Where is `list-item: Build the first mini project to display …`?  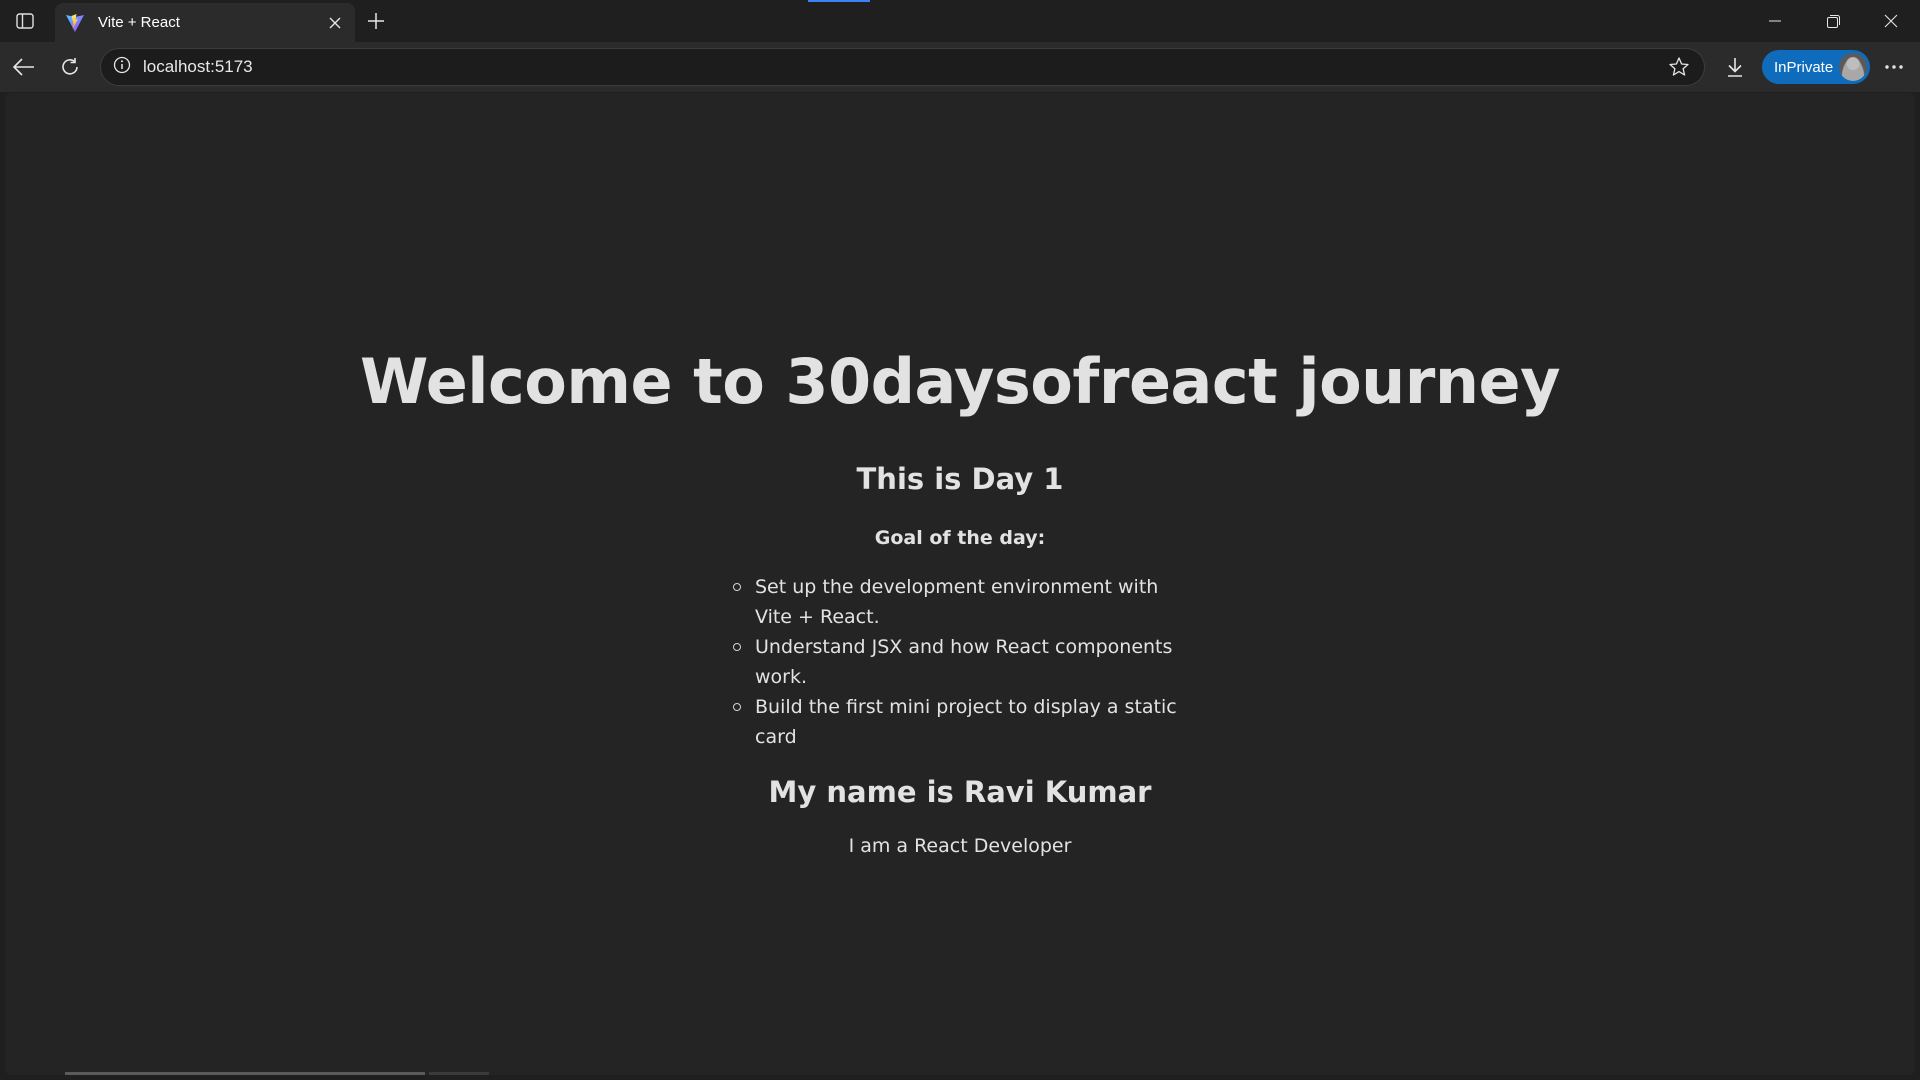
list-item: Build the first mini project to display … is located at coordinates (960, 722).